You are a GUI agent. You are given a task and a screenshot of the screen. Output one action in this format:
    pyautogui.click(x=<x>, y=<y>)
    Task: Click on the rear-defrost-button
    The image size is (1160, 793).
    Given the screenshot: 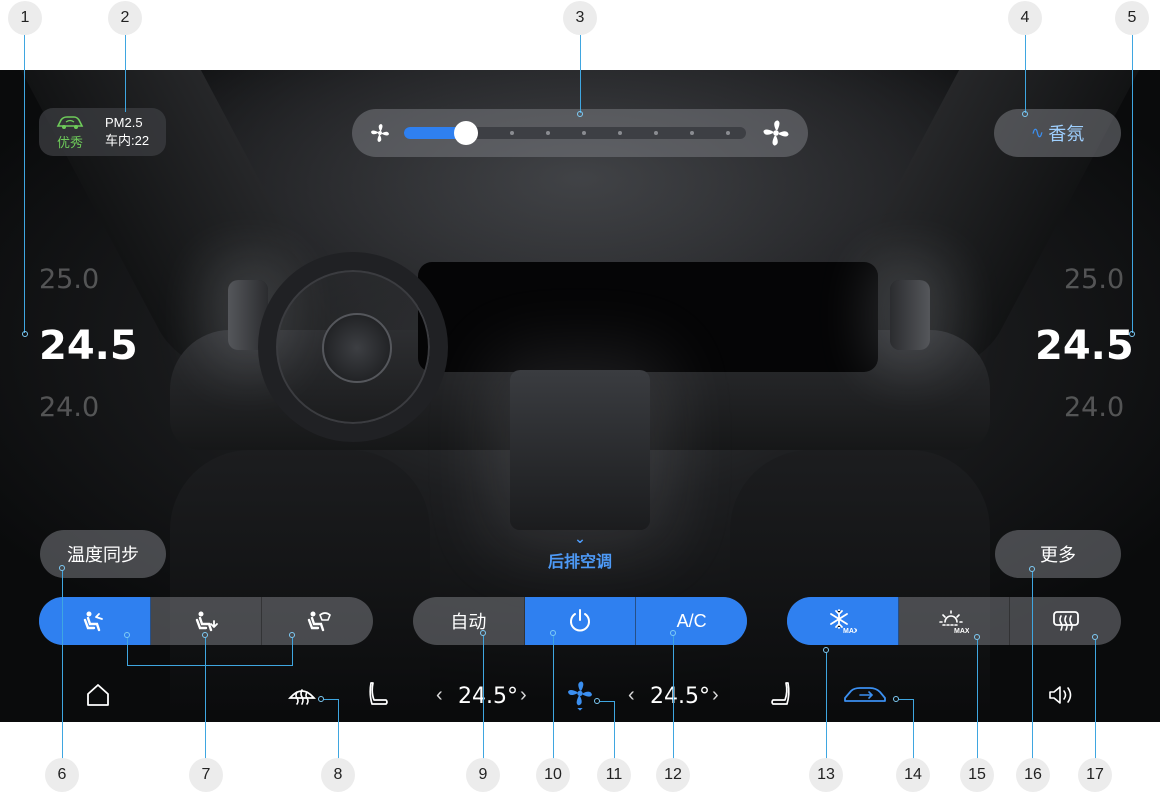 What is the action you would take?
    pyautogui.click(x=1065, y=621)
    